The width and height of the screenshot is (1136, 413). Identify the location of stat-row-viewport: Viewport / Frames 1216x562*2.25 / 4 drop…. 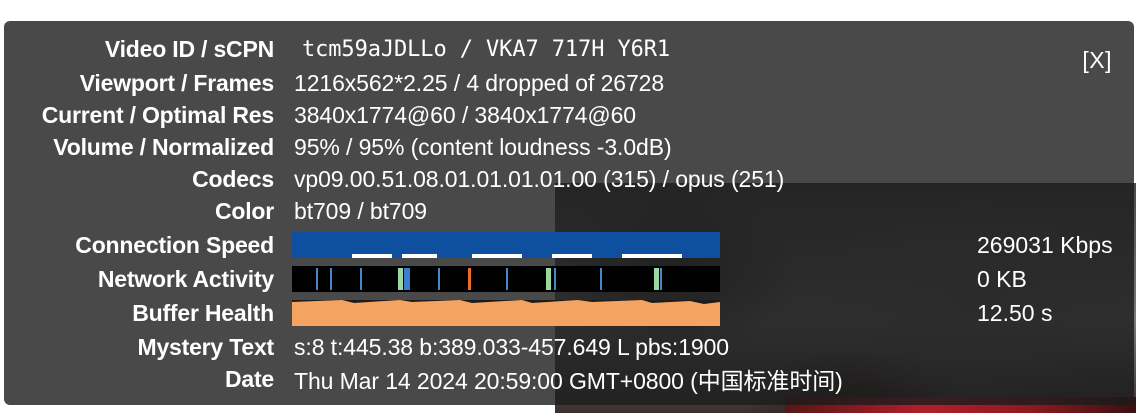
(334, 83).